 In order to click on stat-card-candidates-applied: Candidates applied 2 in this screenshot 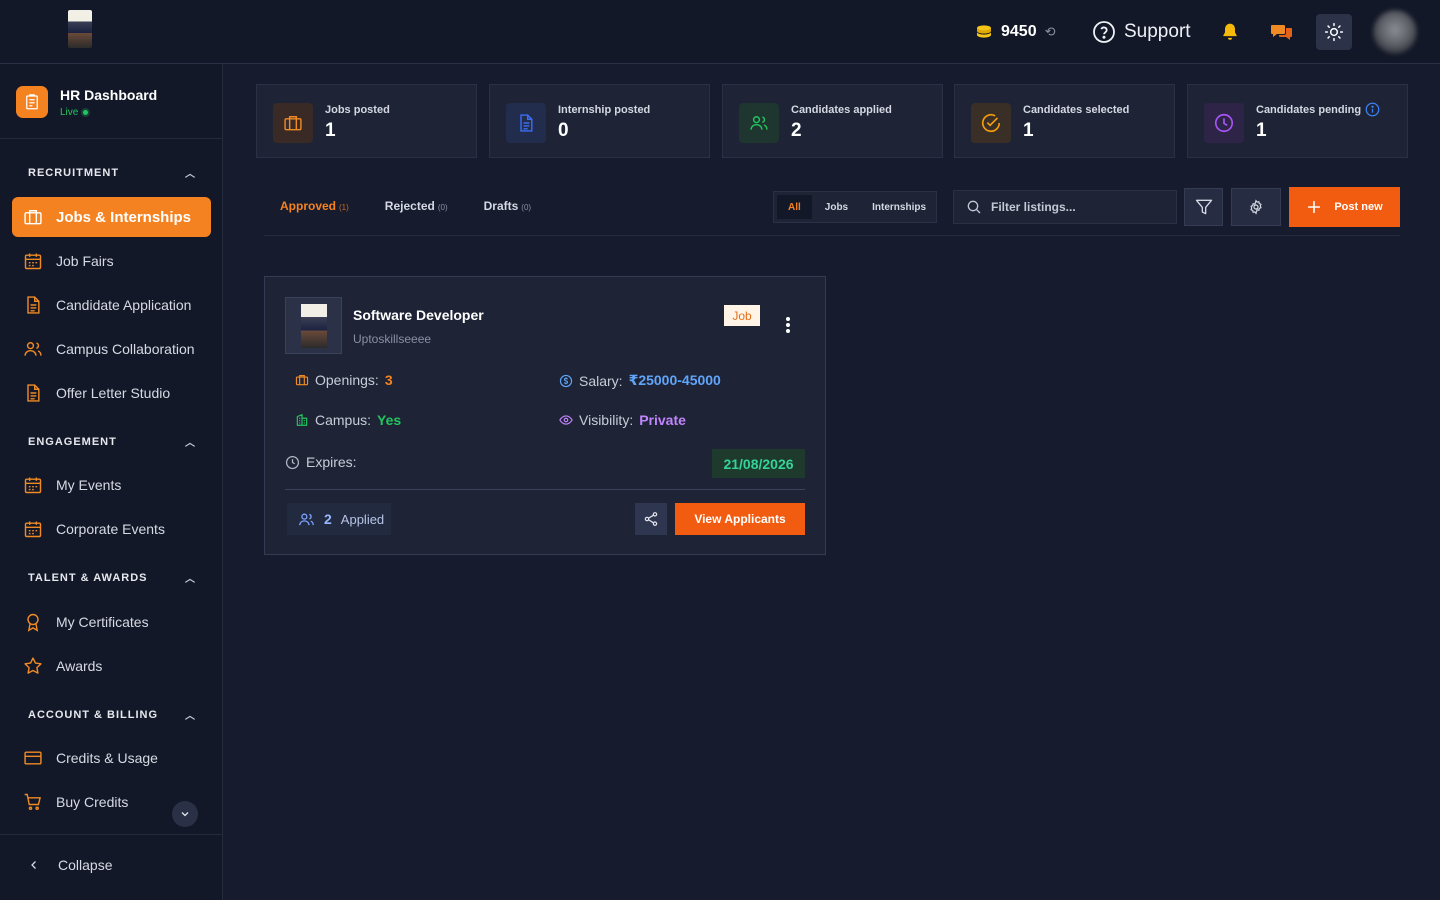, I will do `click(832, 121)`.